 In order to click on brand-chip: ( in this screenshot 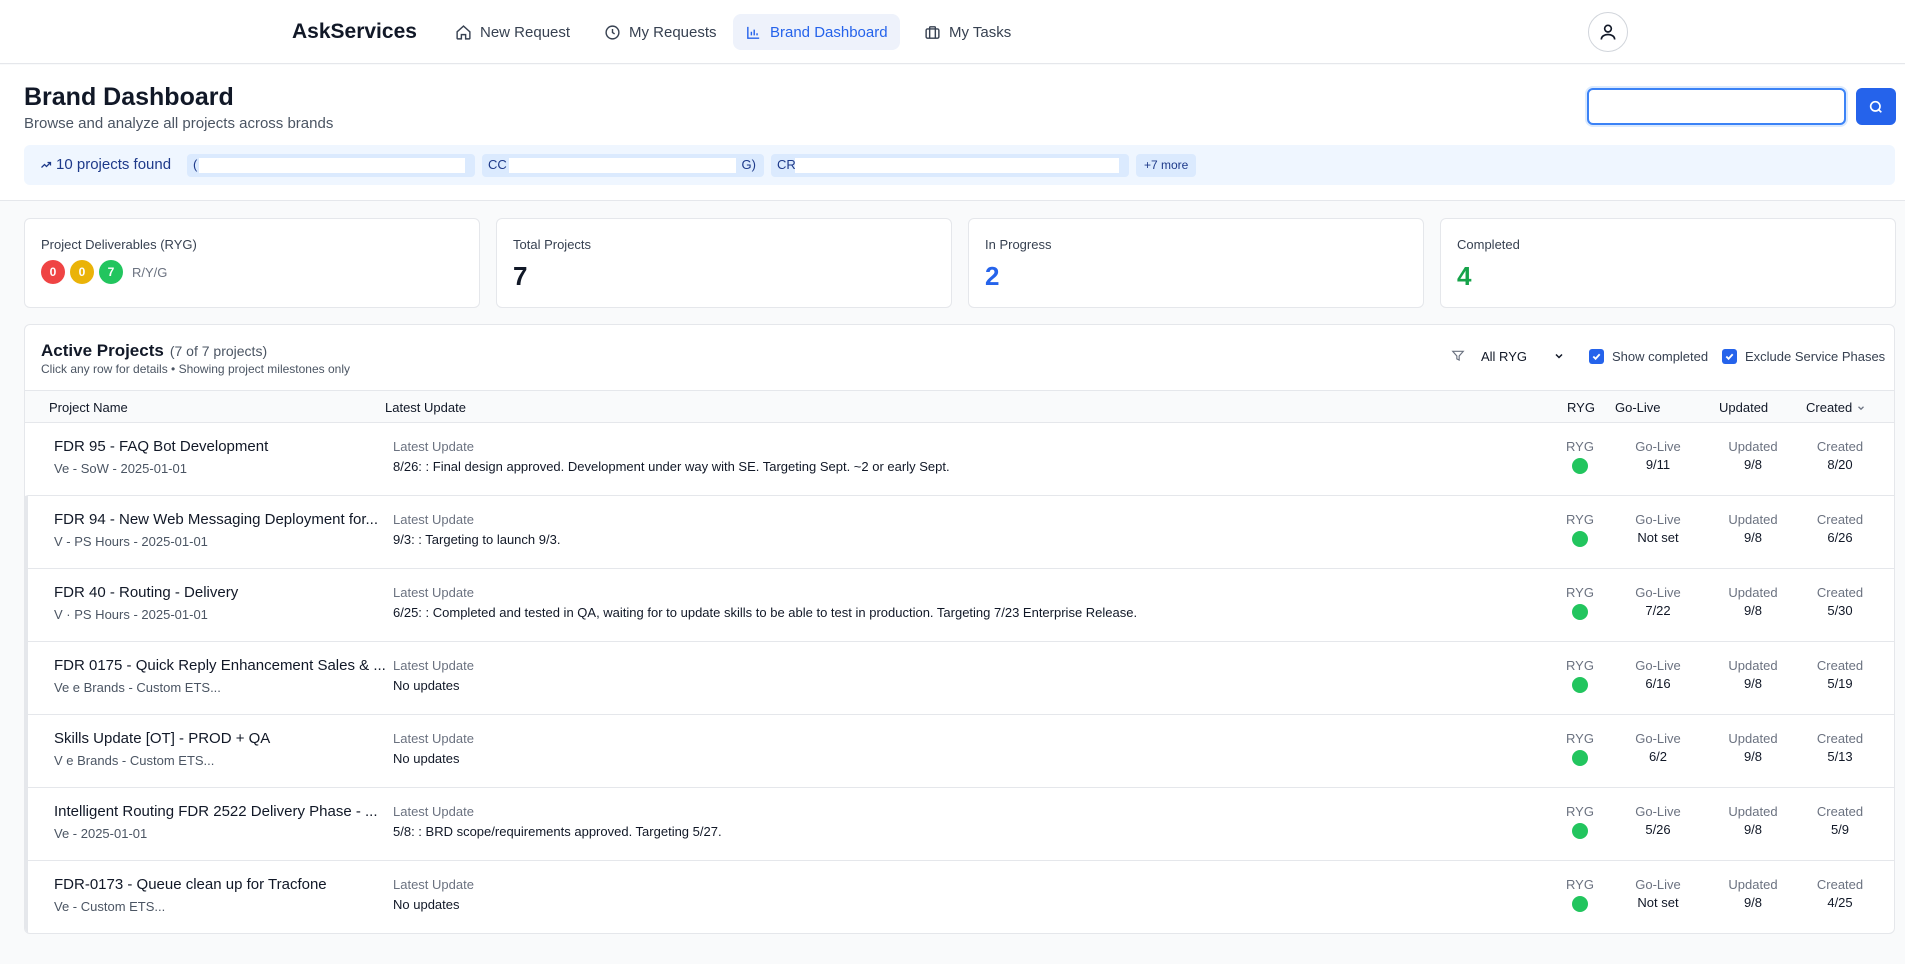, I will do `click(331, 165)`.